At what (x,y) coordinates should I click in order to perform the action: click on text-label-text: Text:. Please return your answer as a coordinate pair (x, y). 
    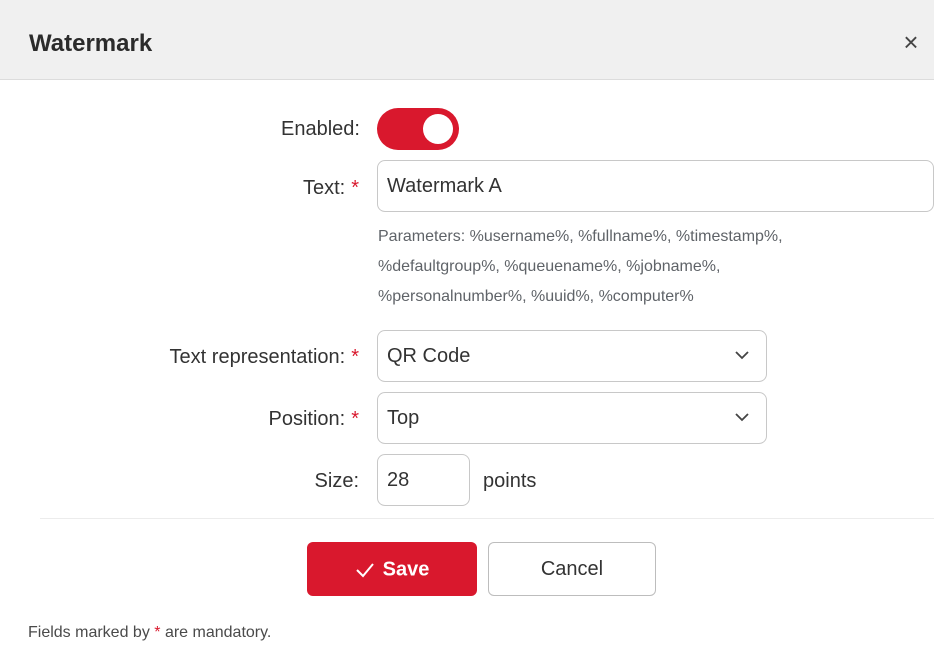
    Looking at the image, I should click on (324, 188).